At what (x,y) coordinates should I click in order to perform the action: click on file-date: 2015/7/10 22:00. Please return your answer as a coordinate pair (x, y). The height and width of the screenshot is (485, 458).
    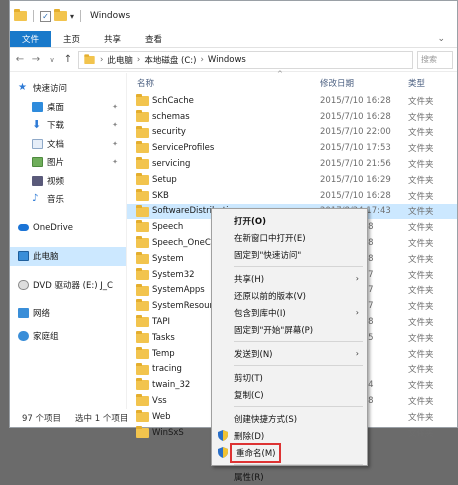
    Looking at the image, I should click on (355, 132).